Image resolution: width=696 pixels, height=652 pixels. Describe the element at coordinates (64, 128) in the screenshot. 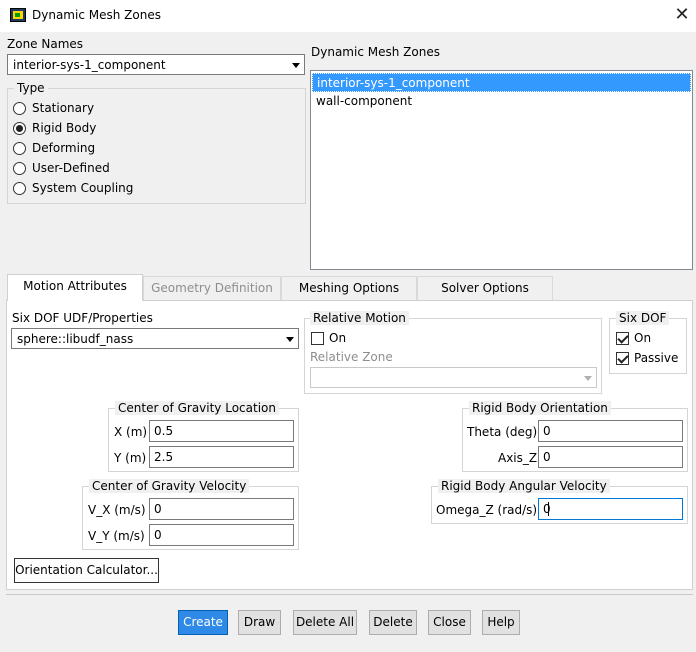

I see `radio-rigid-body-label: Rigid Body` at that location.